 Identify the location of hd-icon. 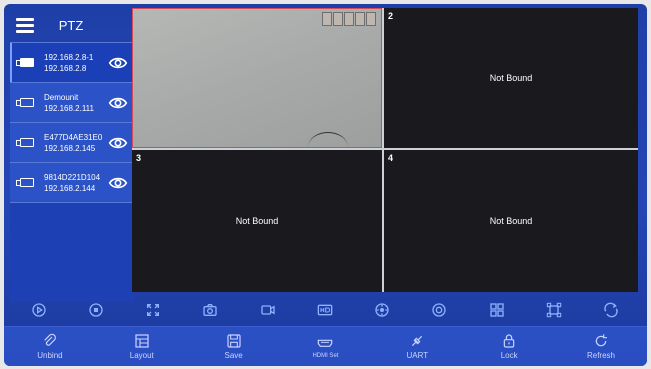
(325, 310).